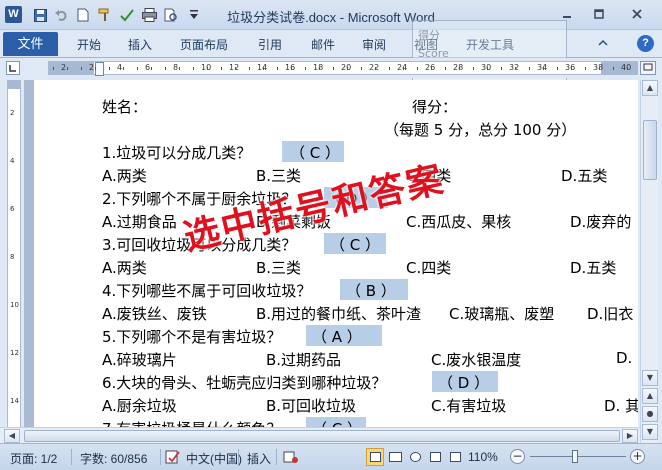 The height and width of the screenshot is (470, 662). What do you see at coordinates (99, 69) in the screenshot?
I see `indent-marker-icon` at bounding box center [99, 69].